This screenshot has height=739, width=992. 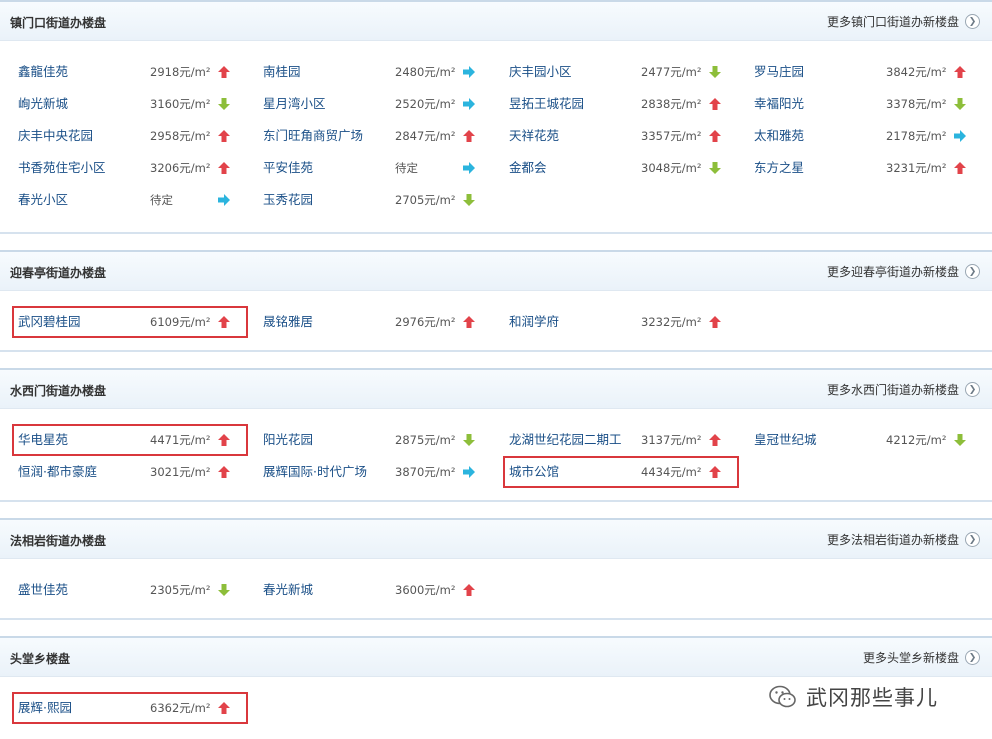 I want to click on property-name-link: 金都会, so click(x=528, y=168).